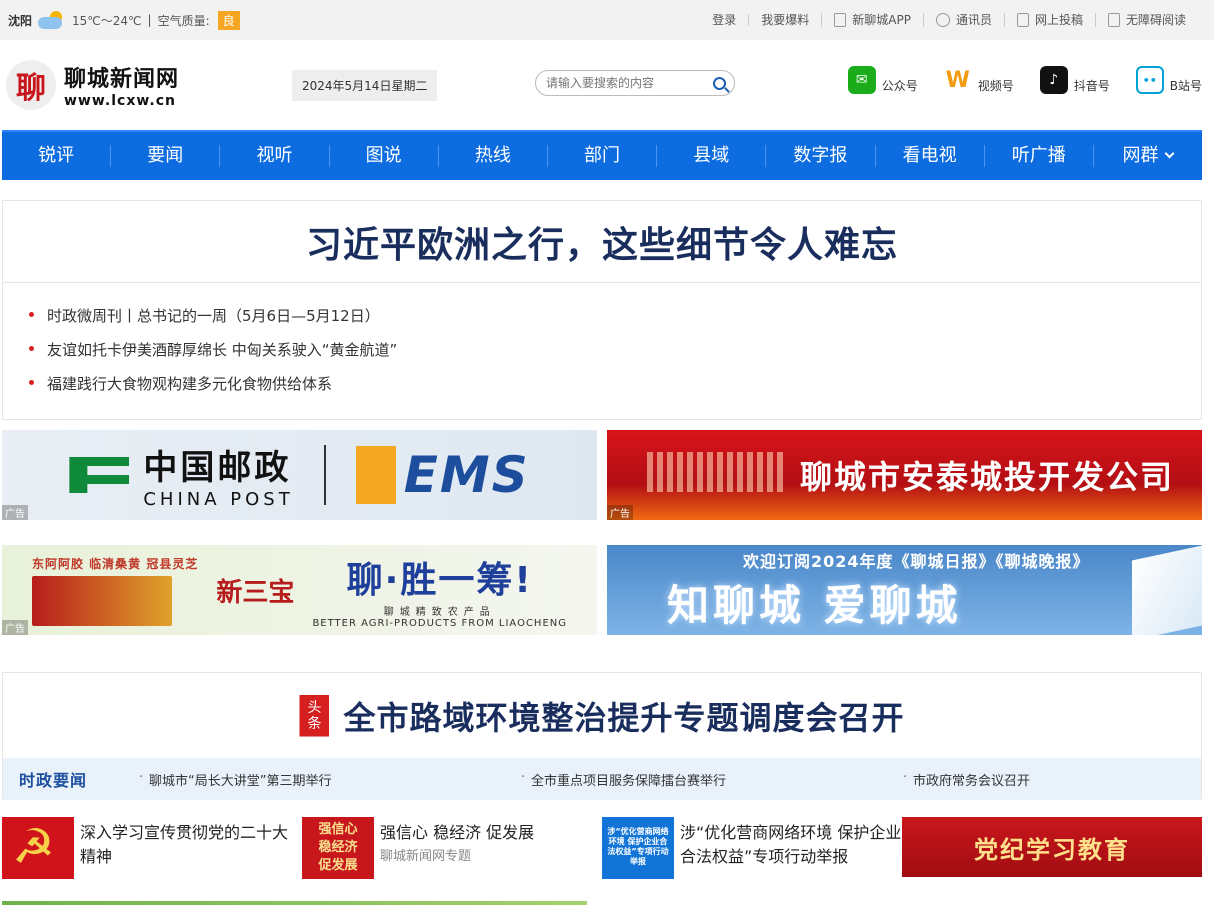  Describe the element at coordinates (719, 83) in the screenshot. I see `search-icon` at that location.